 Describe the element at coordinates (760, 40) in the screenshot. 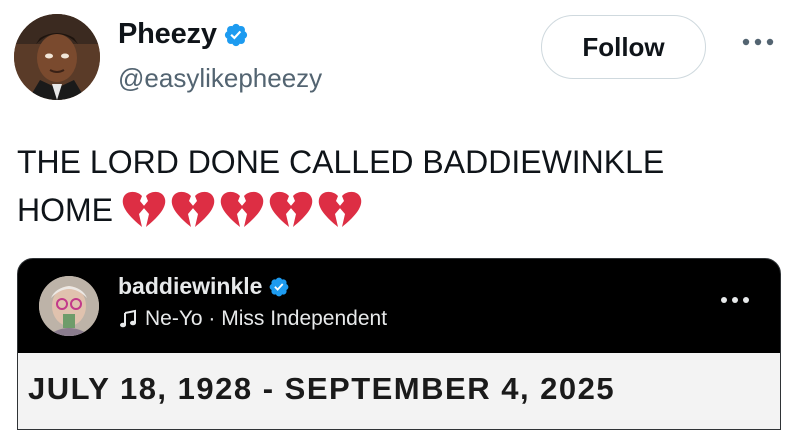

I see `more-options-icon` at that location.